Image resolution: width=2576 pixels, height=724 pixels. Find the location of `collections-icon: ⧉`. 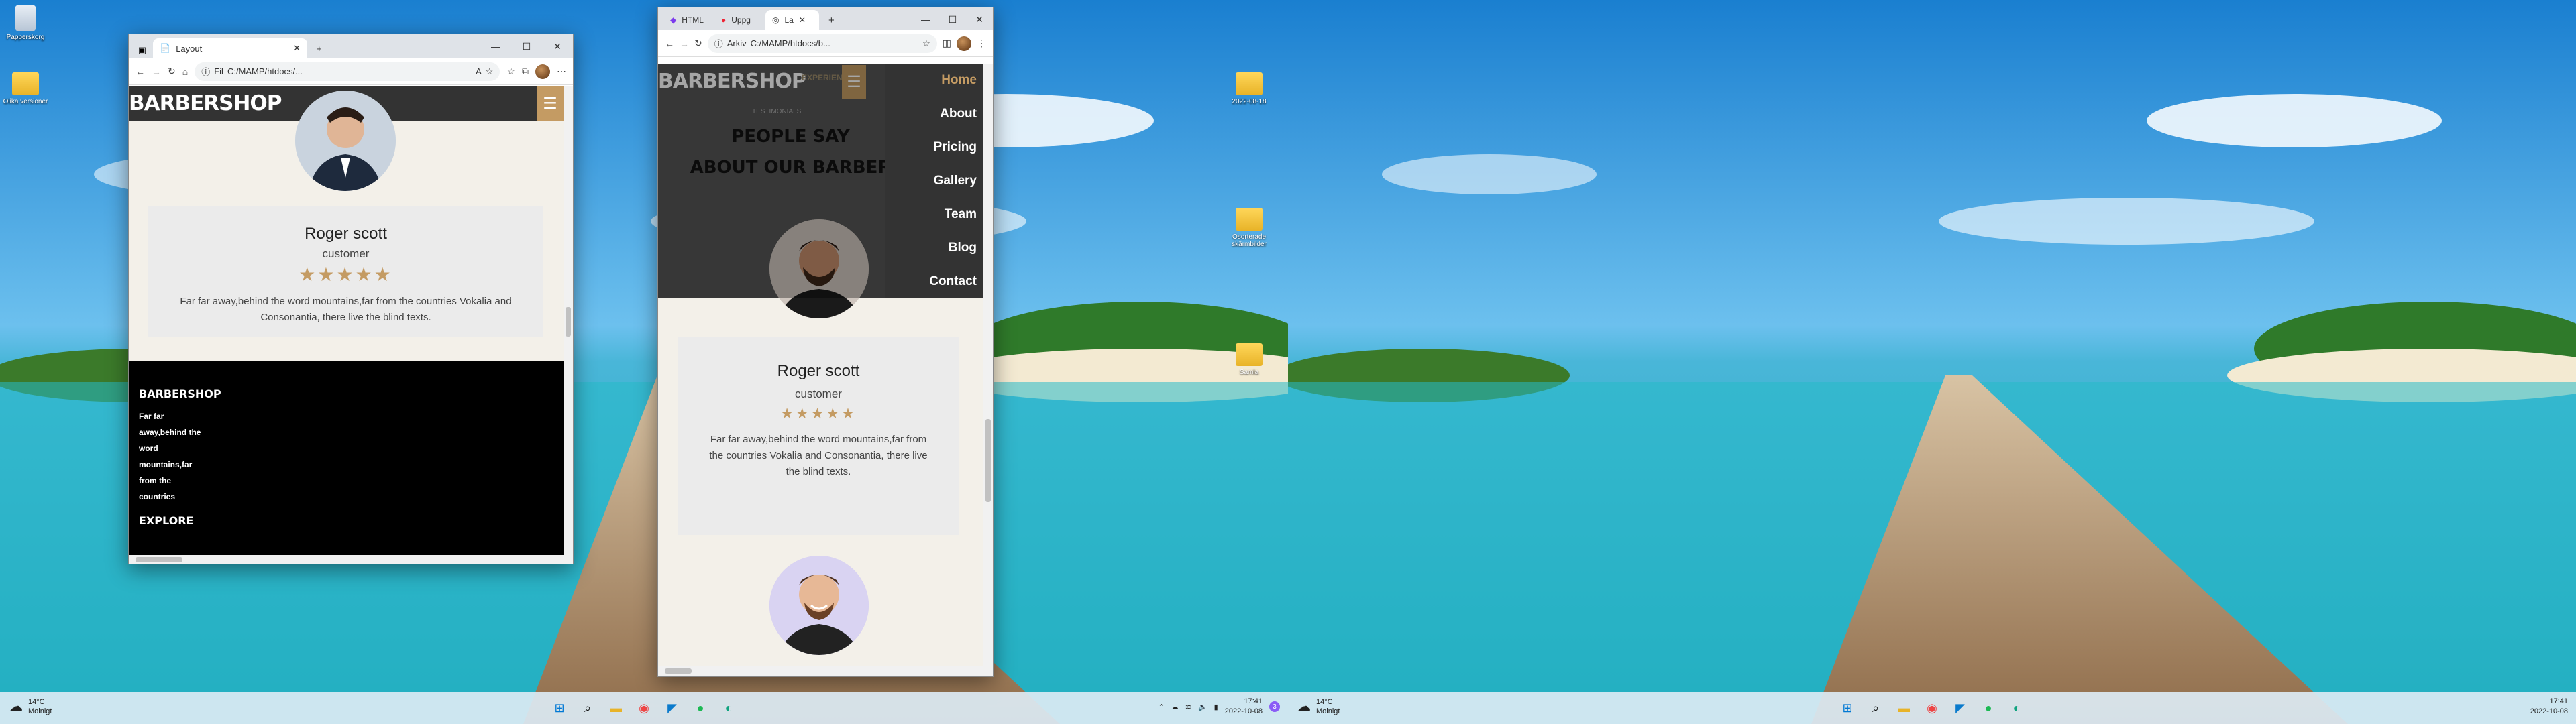

collections-icon: ⧉ is located at coordinates (525, 71).